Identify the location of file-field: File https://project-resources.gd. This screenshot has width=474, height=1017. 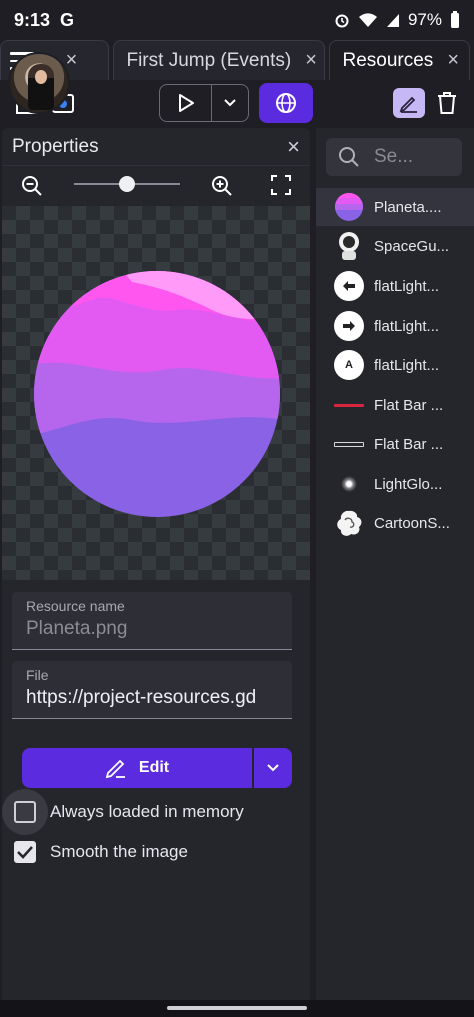
(152, 690).